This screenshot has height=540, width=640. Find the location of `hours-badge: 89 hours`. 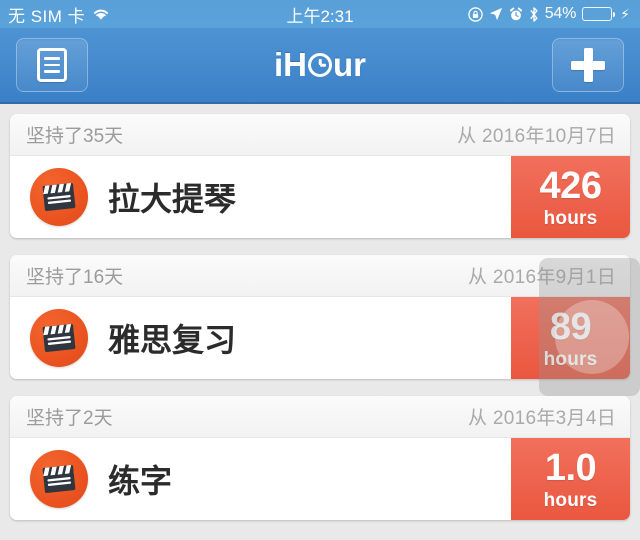

hours-badge: 89 hours is located at coordinates (570, 338).